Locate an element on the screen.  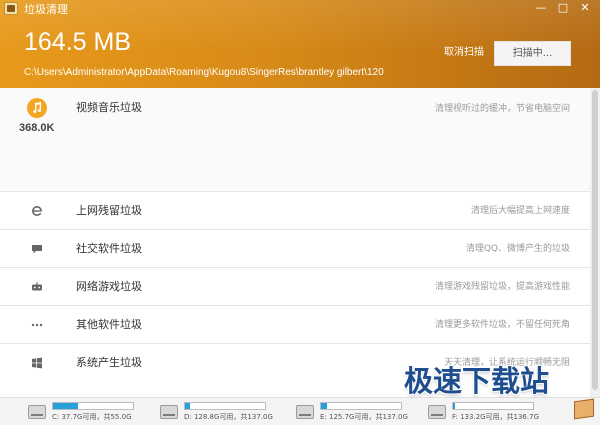
drive-d: D: 128.8G可用，共137.0G is located at coordinates (227, 413).